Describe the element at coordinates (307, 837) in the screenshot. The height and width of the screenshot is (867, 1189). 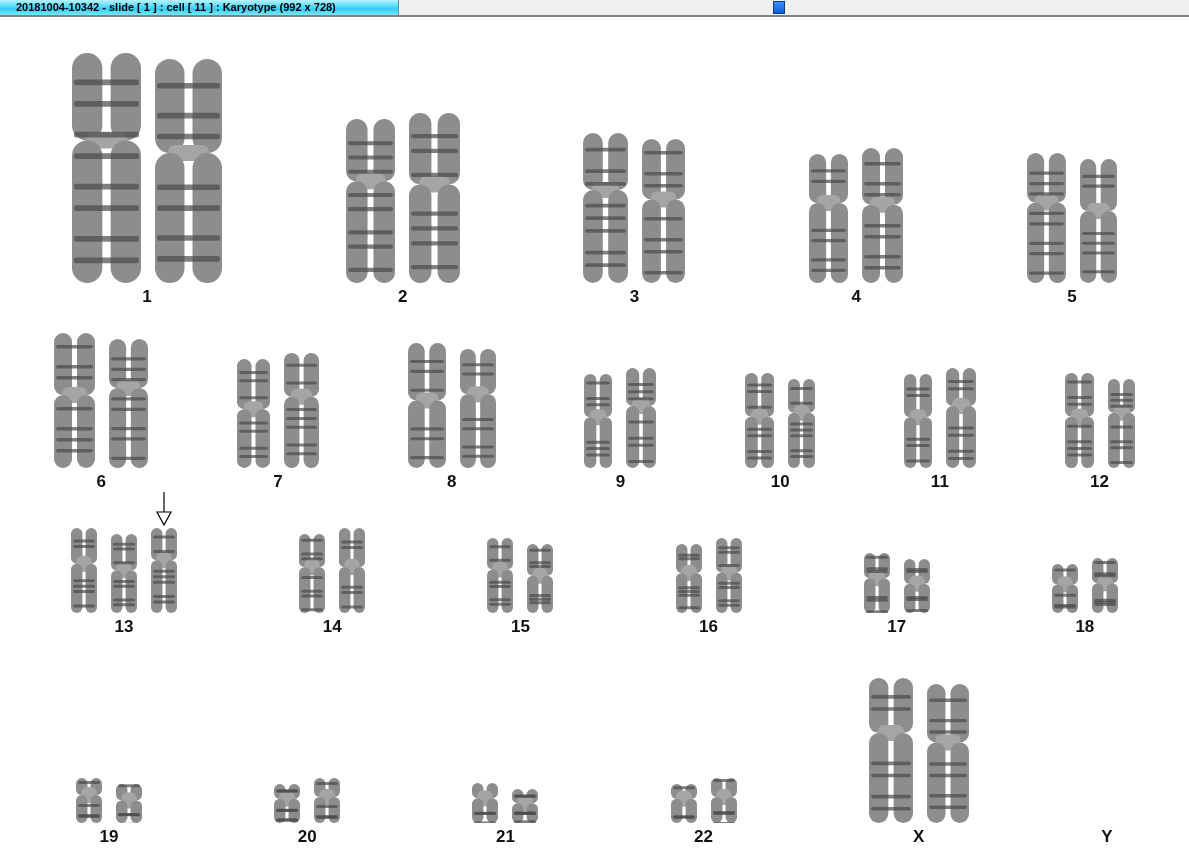
I see `chromosome-number: 20` at that location.